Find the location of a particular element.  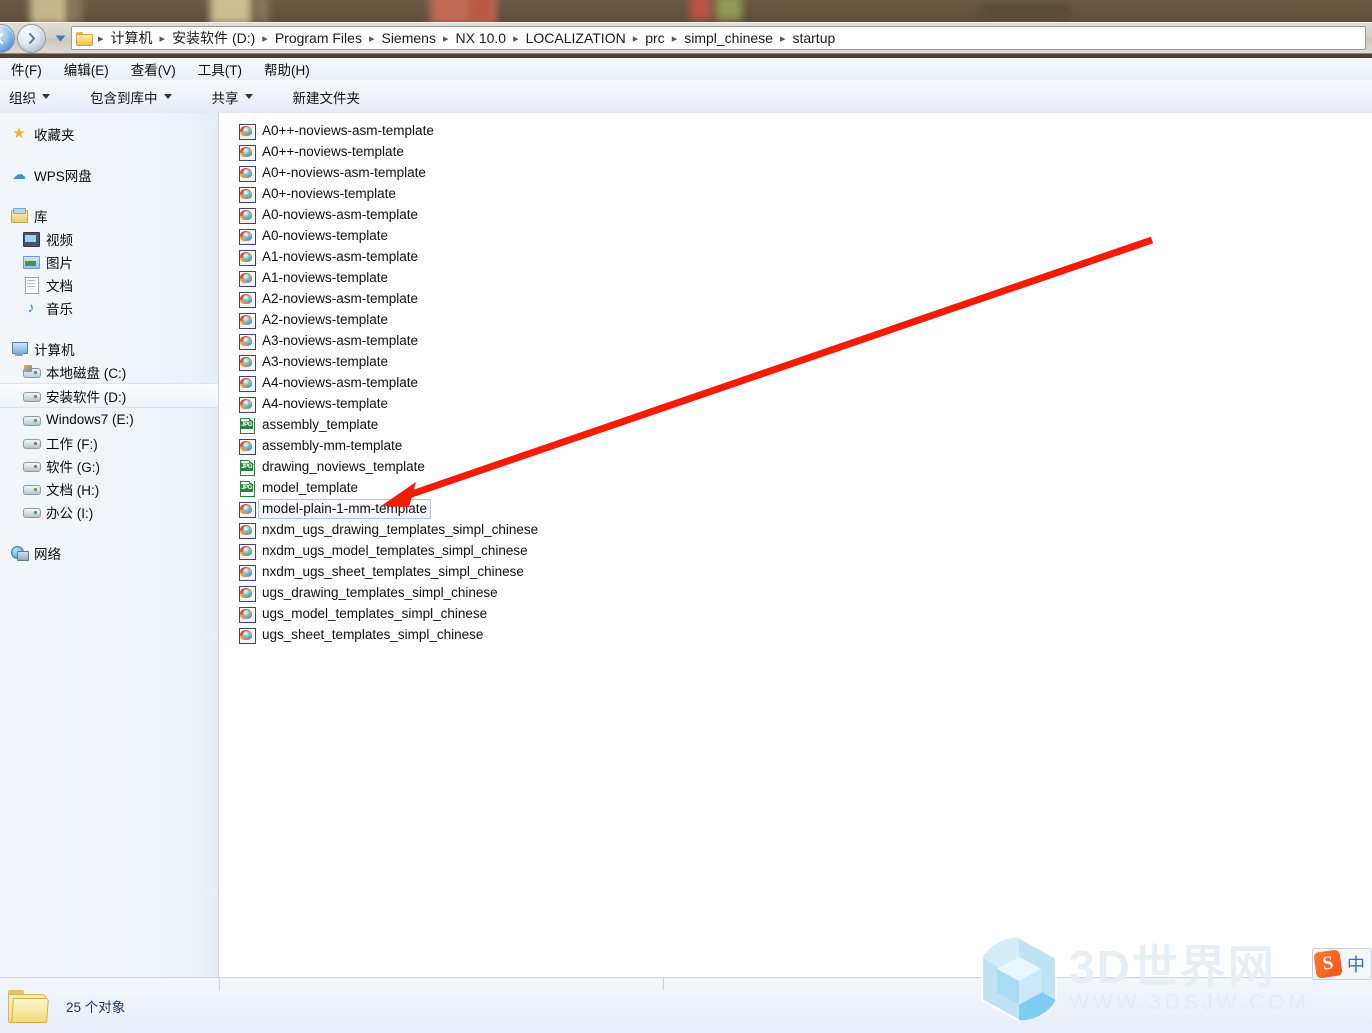

sidebar-item-音乐: ♪ 音乐 is located at coordinates (109, 307).